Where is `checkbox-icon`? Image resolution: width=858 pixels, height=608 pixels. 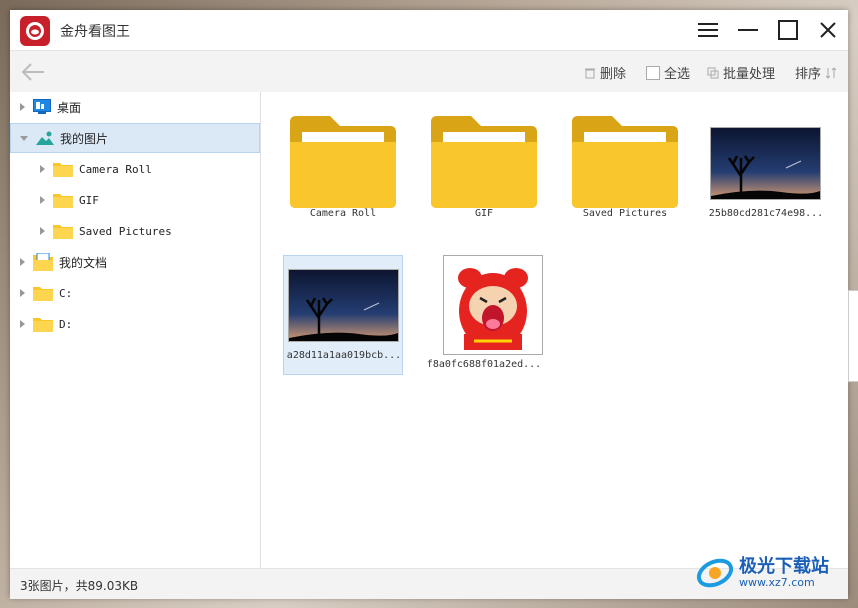 checkbox-icon is located at coordinates (653, 72).